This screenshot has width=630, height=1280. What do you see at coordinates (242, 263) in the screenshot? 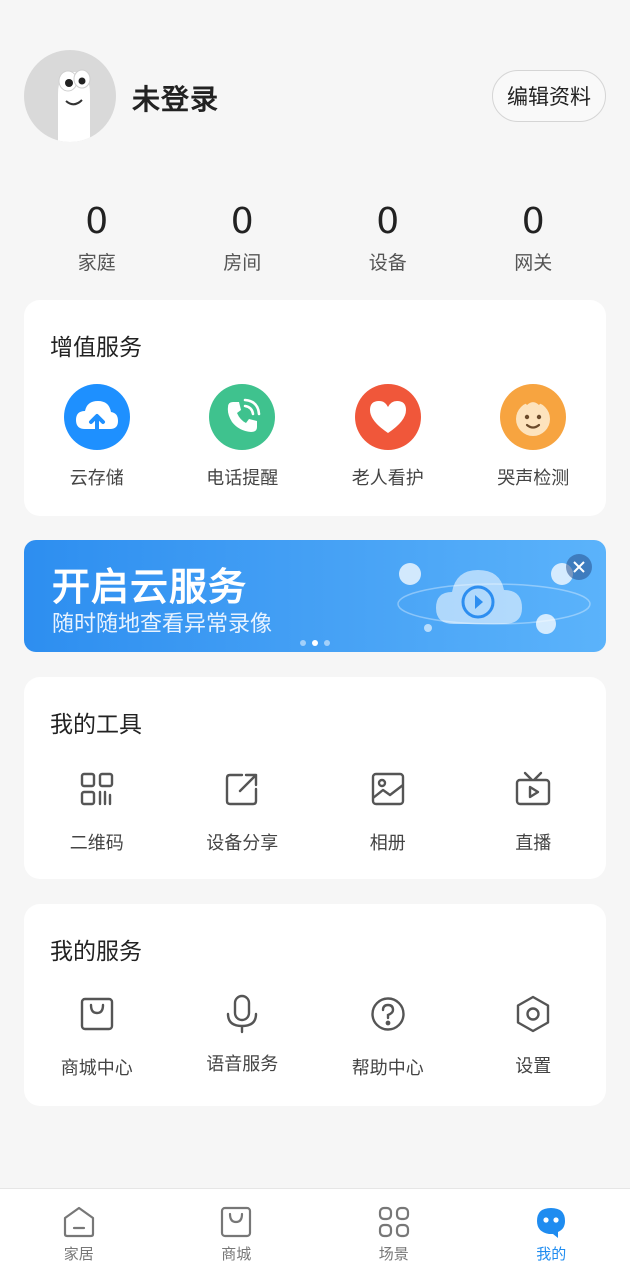
I see `stat-label: 房间` at bounding box center [242, 263].